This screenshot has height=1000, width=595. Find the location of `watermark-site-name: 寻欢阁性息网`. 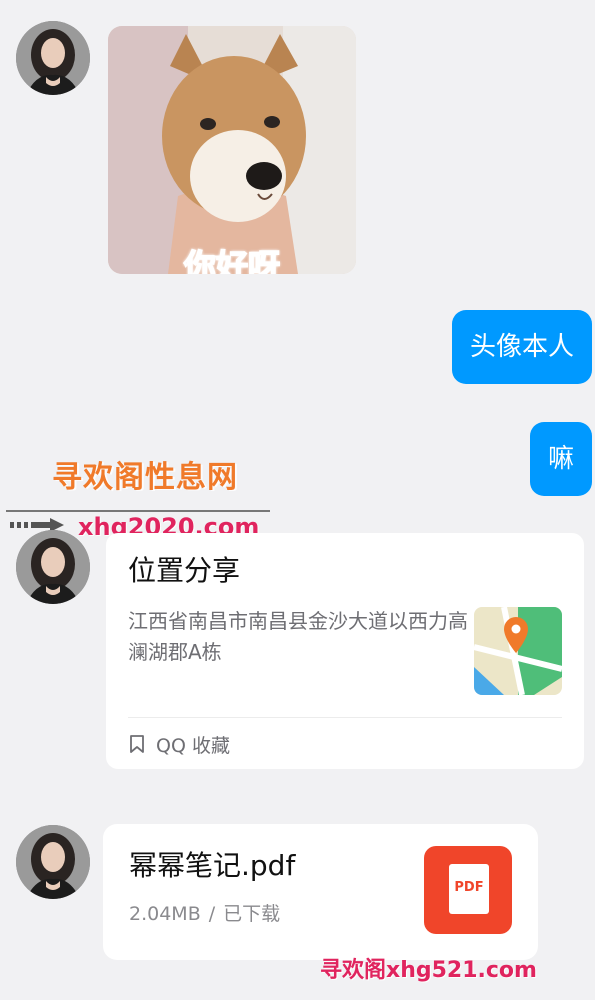

watermark-site-name: 寻欢阁性息网 is located at coordinates (145, 477).